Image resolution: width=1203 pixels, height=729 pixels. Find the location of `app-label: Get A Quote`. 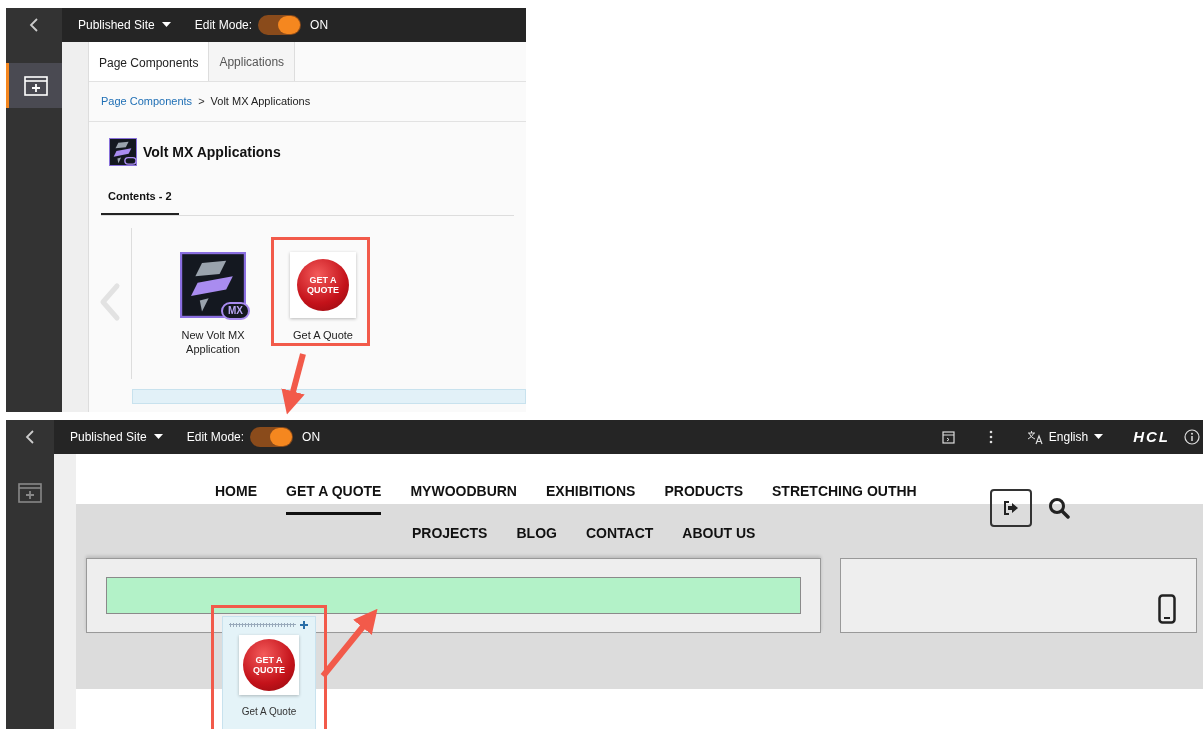

app-label: Get A Quote is located at coordinates (323, 334).